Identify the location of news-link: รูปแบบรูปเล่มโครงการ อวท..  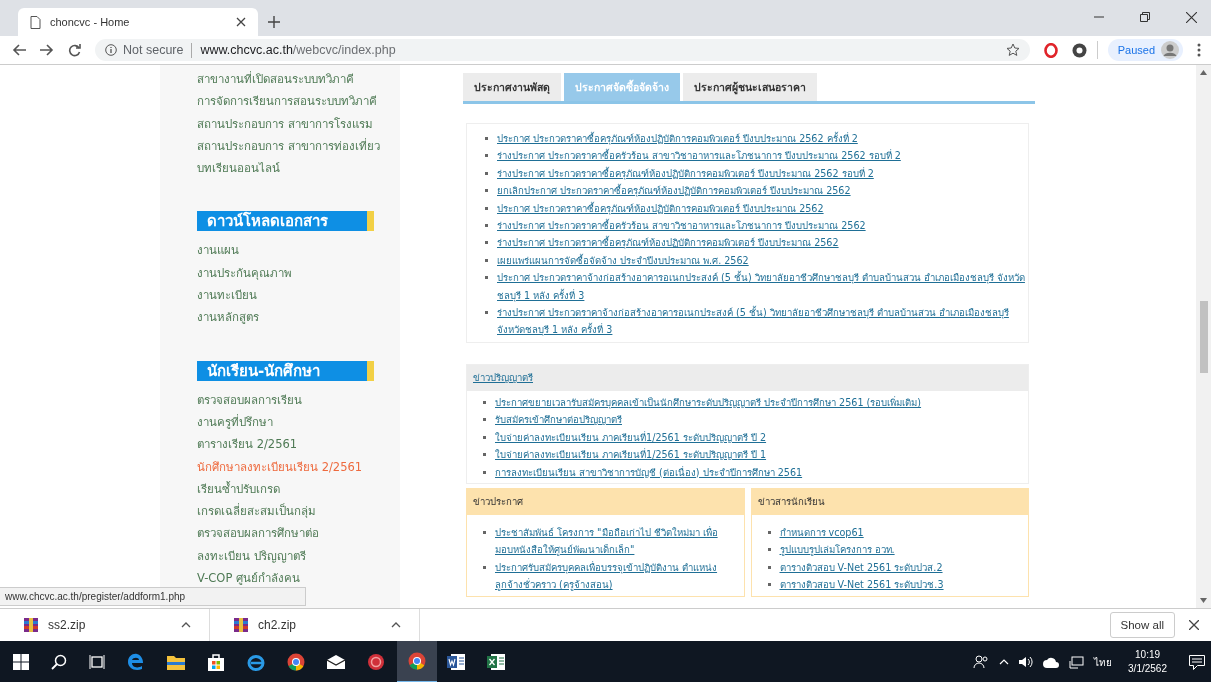
(898, 550).